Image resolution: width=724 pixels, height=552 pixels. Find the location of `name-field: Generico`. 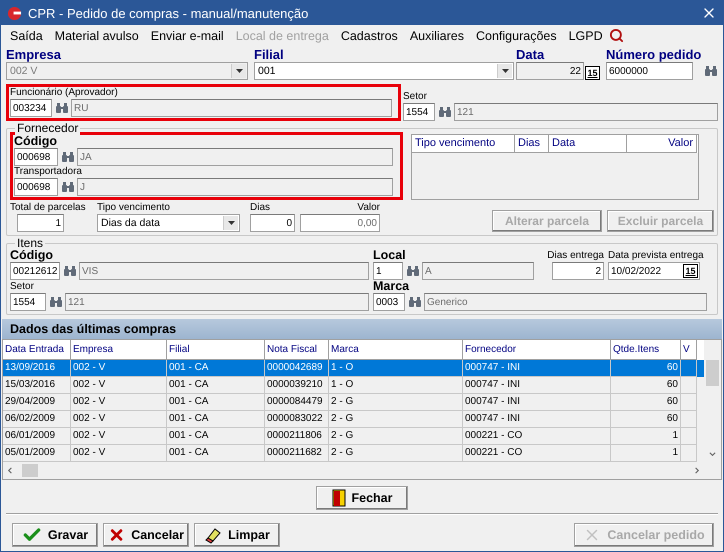

name-field: Generico is located at coordinates (565, 302).